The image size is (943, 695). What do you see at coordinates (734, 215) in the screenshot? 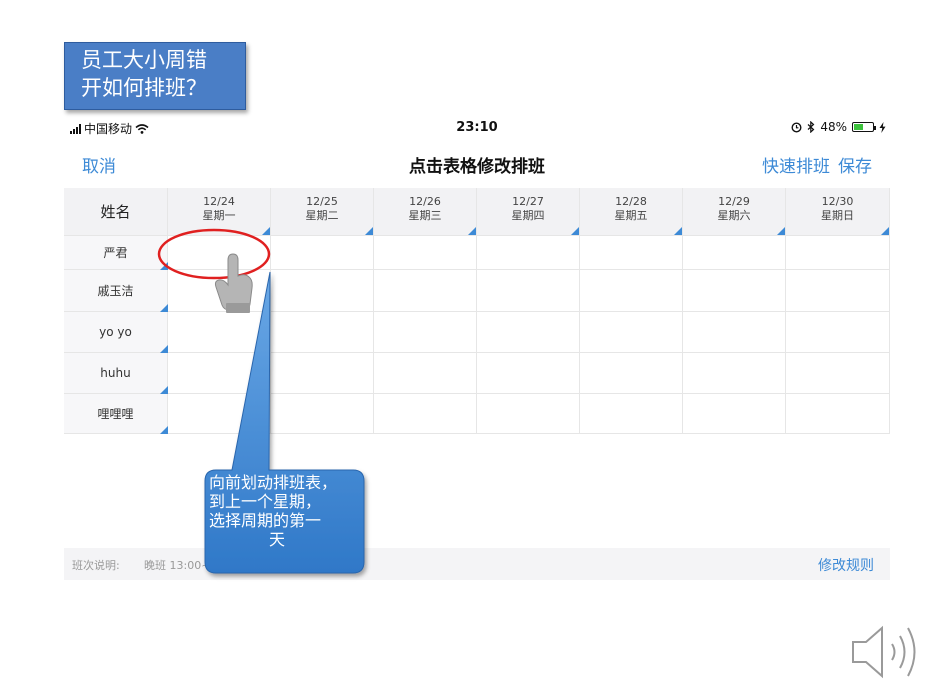
I see `day-weekday: 星期六` at bounding box center [734, 215].